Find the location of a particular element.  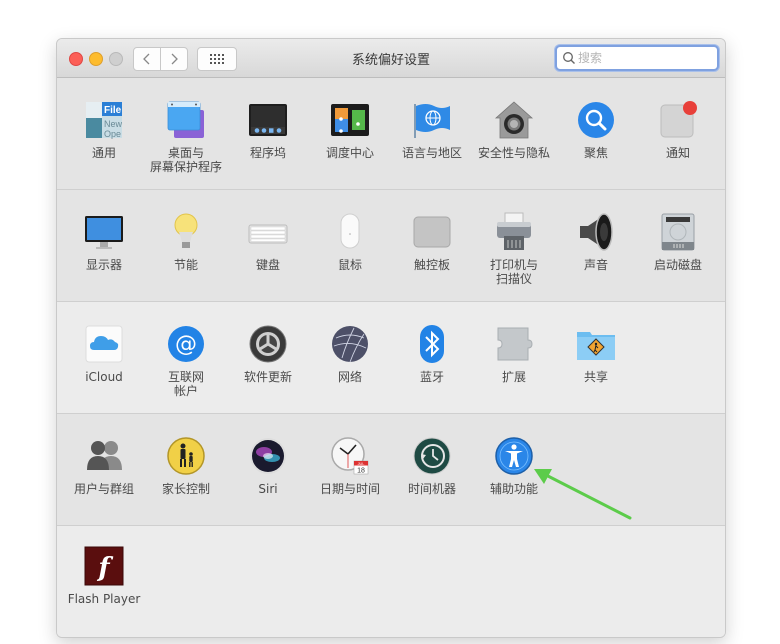

pane-label: 日期与时间 is located at coordinates (349, 489).